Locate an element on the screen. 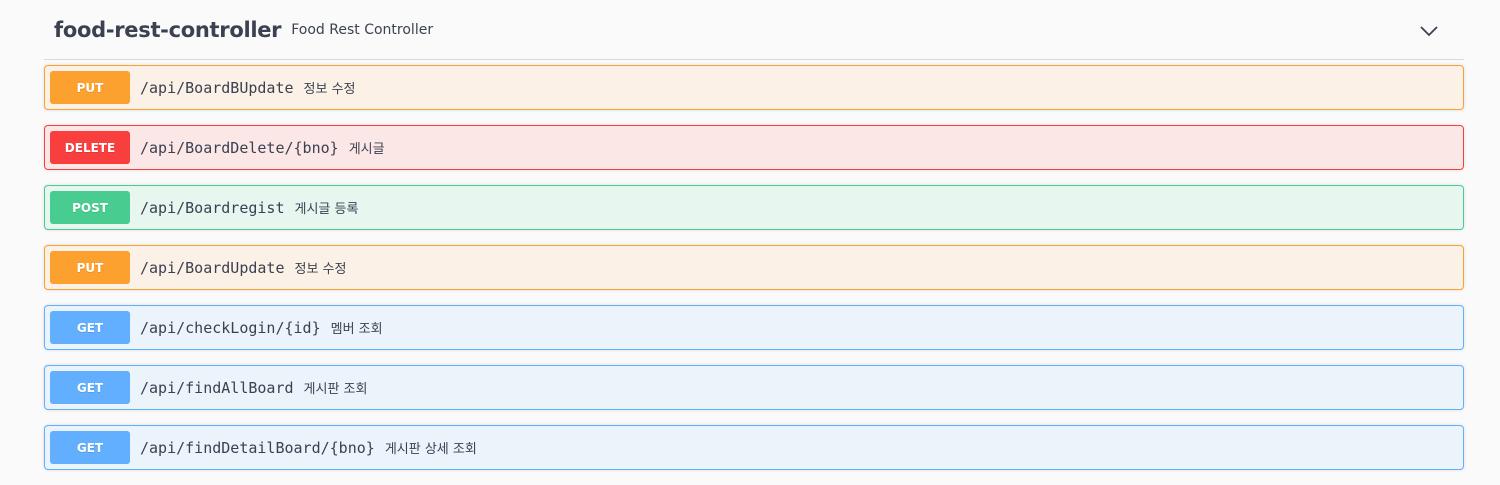  operation-row: POST /api/Boardregist 게시글 등록 is located at coordinates (754, 207).